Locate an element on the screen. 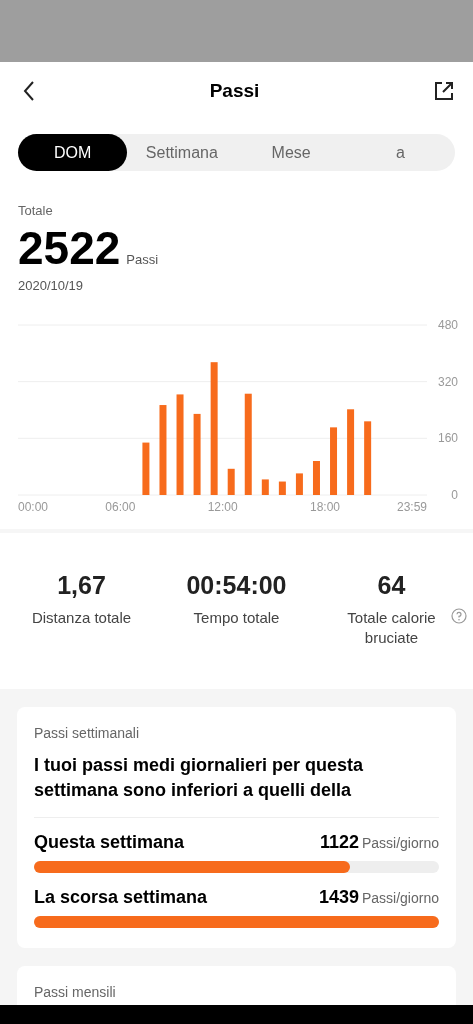 The height and width of the screenshot is (1024, 473). x-tick-label: 12:00 is located at coordinates (222, 507).